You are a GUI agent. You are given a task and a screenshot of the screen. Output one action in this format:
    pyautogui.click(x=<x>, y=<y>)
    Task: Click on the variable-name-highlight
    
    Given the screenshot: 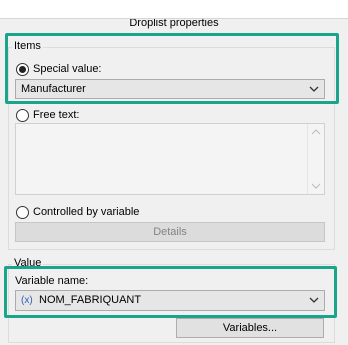 What is the action you would take?
    pyautogui.click(x=170, y=292)
    